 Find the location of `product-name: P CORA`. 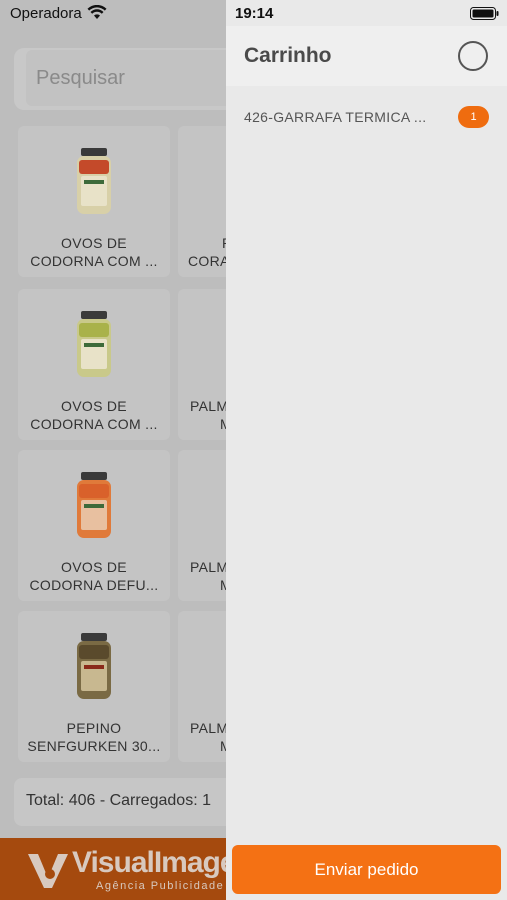

product-name: P CORA is located at coordinates (202, 252).